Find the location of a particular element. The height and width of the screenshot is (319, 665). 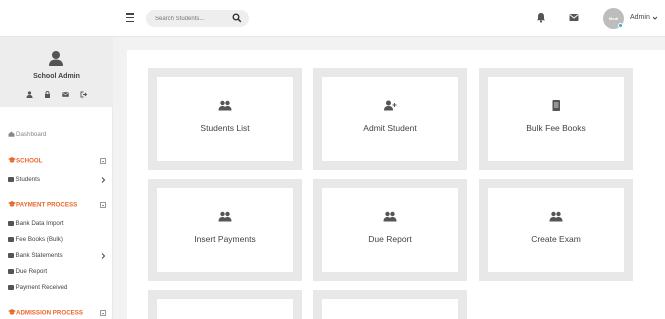

collapse-payment-icon is located at coordinates (103, 205).